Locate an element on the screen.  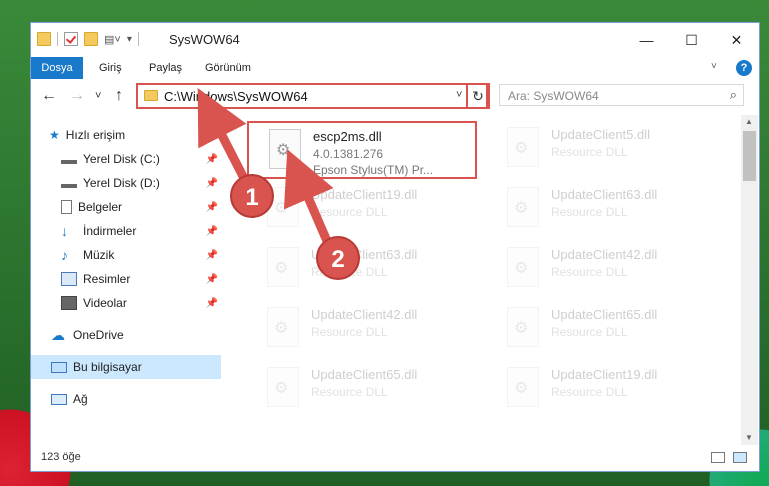
sidebar-item-disk-c: Yerel Disk (C:) 📌 is located at coordinates (126, 159).